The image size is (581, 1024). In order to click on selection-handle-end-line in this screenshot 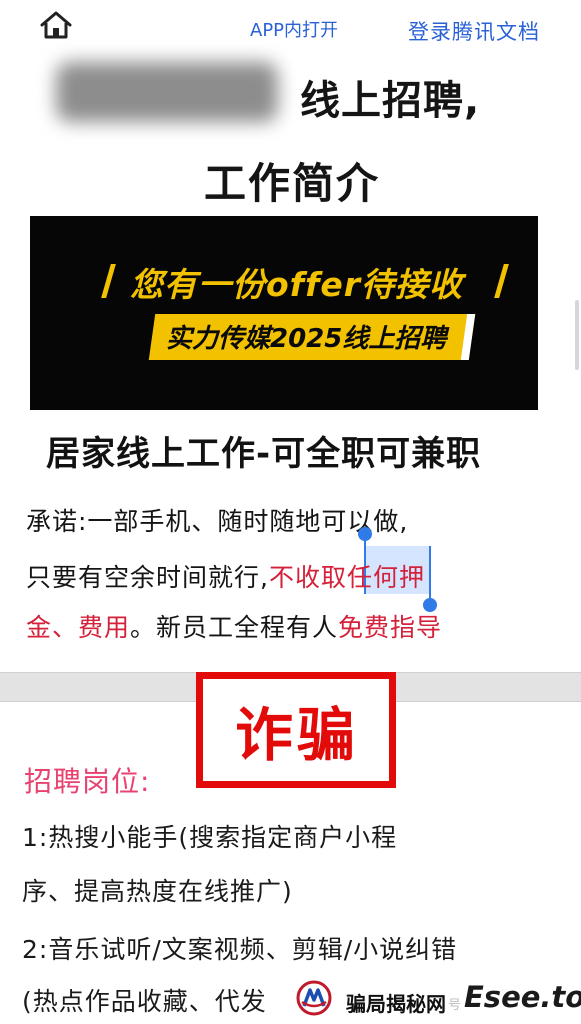, I will do `click(430, 575)`.